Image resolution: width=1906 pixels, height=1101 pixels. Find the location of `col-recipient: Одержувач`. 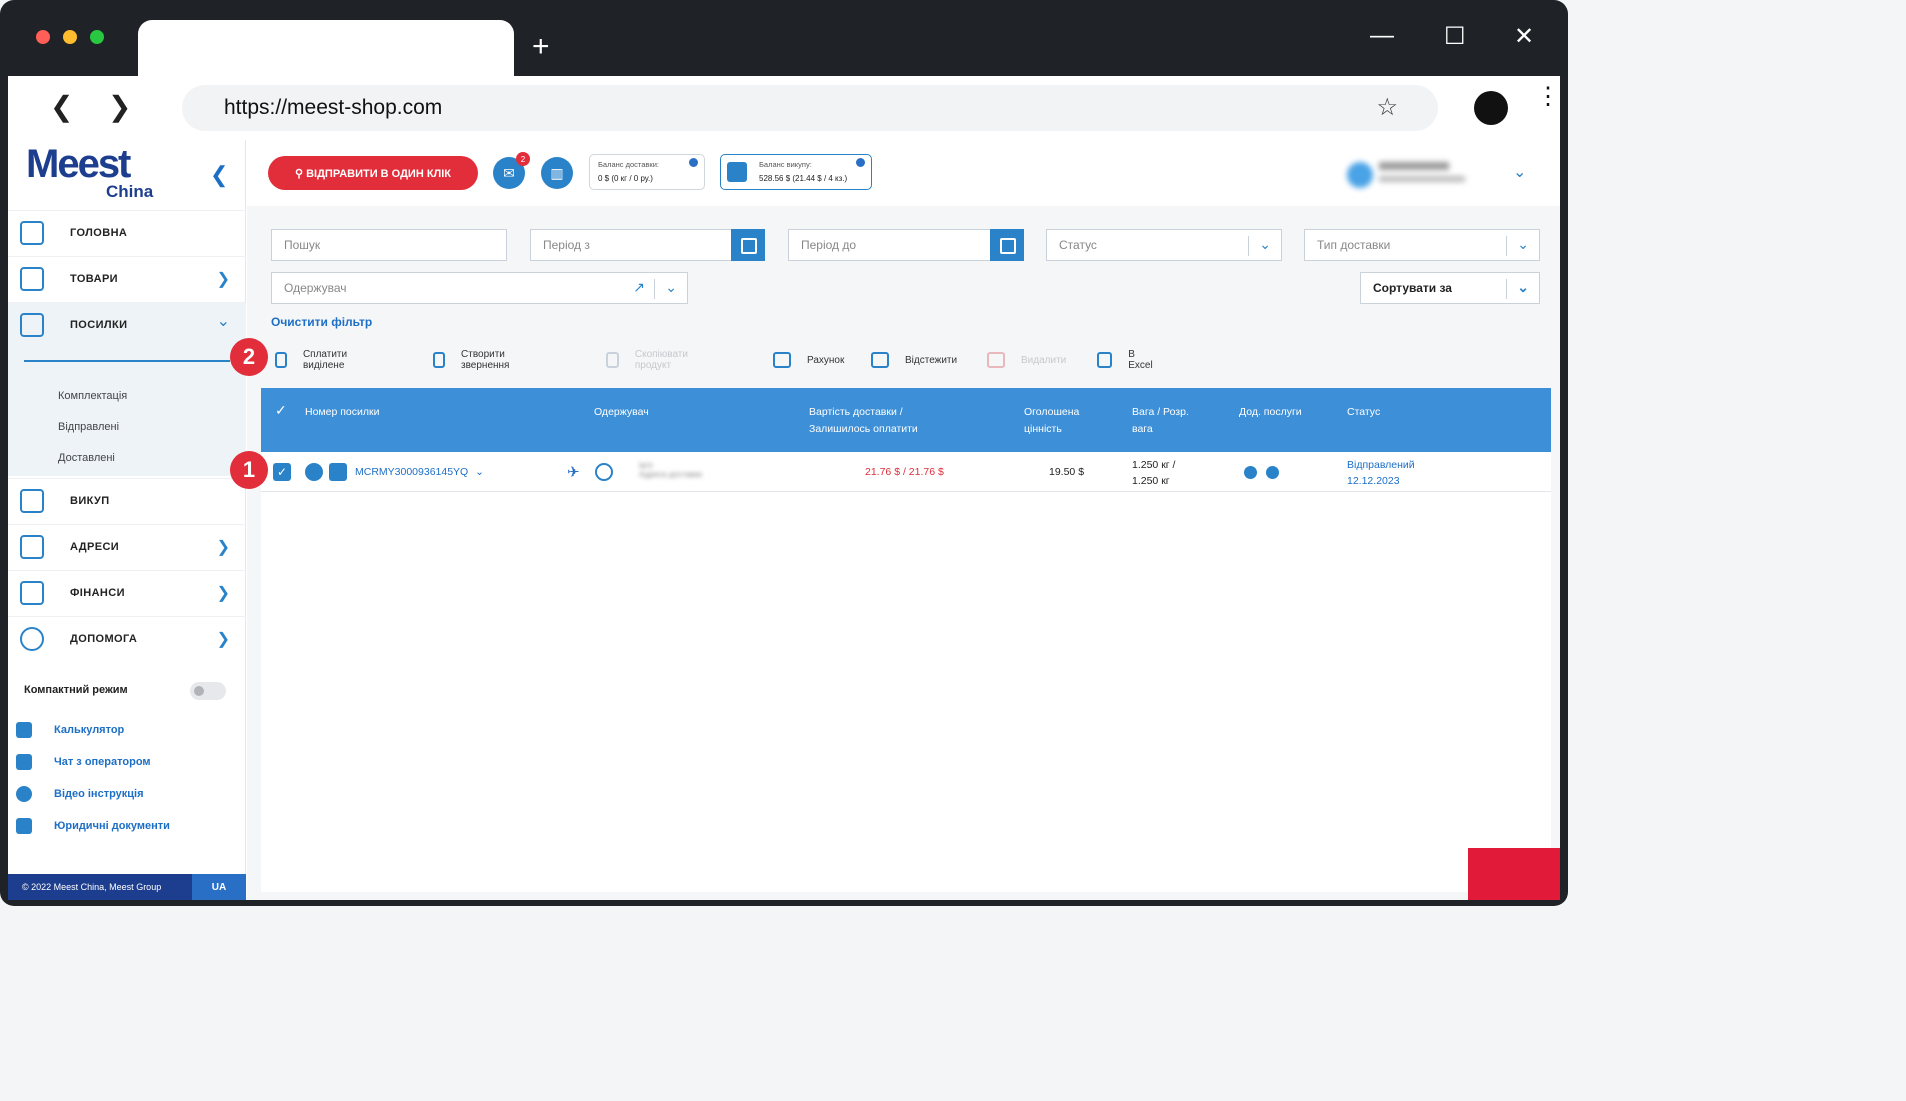

col-recipient: Одержувач is located at coordinates (621, 412).